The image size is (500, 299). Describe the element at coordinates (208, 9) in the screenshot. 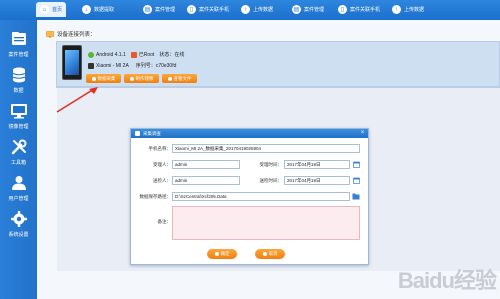

I see `tab-case-phone: ▯ 案件关联手机` at that location.